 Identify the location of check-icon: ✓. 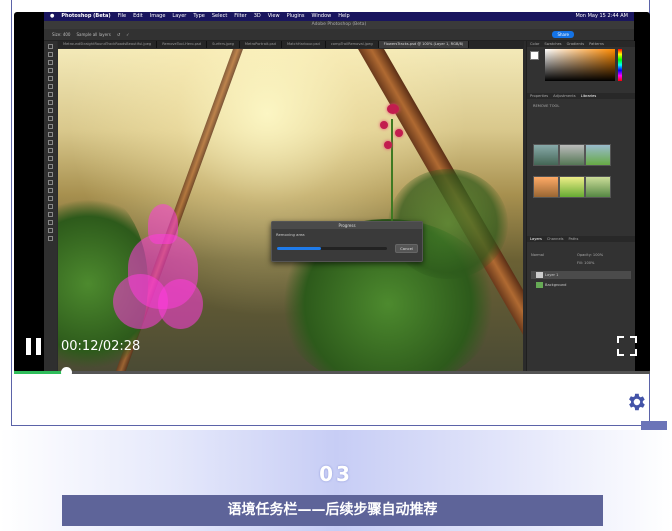
(127, 34).